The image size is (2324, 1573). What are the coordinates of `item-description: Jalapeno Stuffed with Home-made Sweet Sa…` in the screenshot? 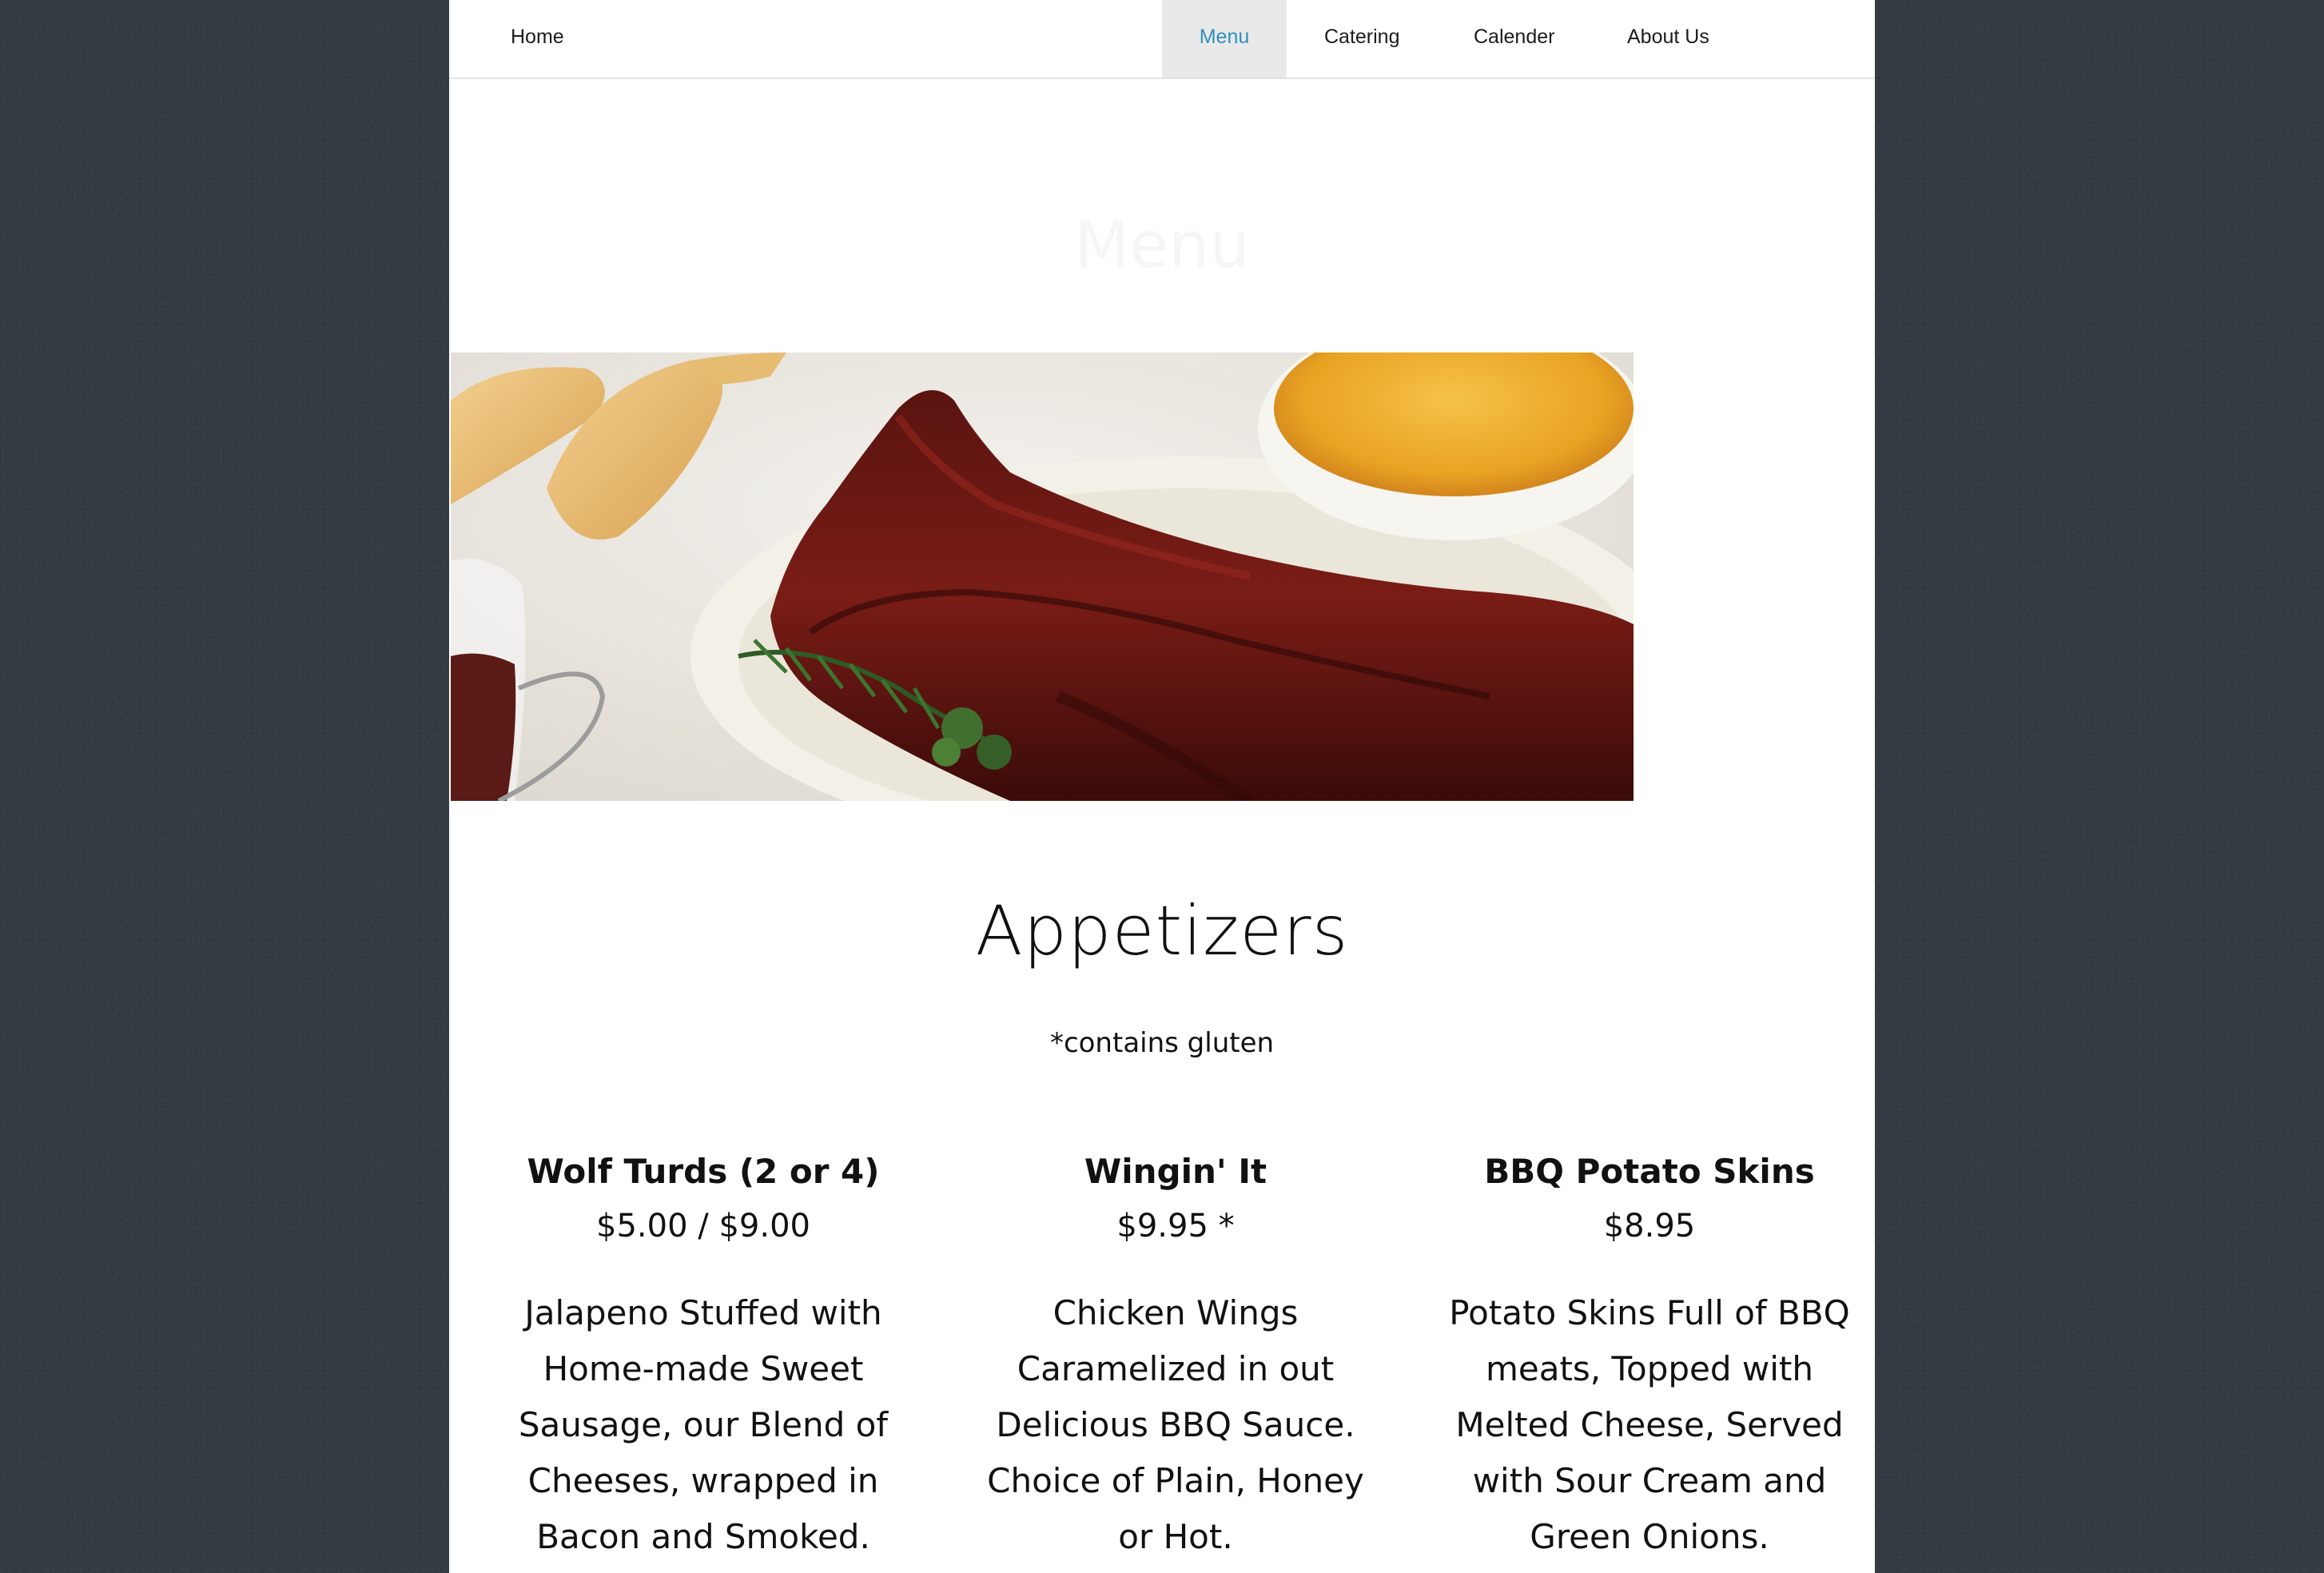 It's located at (703, 1425).